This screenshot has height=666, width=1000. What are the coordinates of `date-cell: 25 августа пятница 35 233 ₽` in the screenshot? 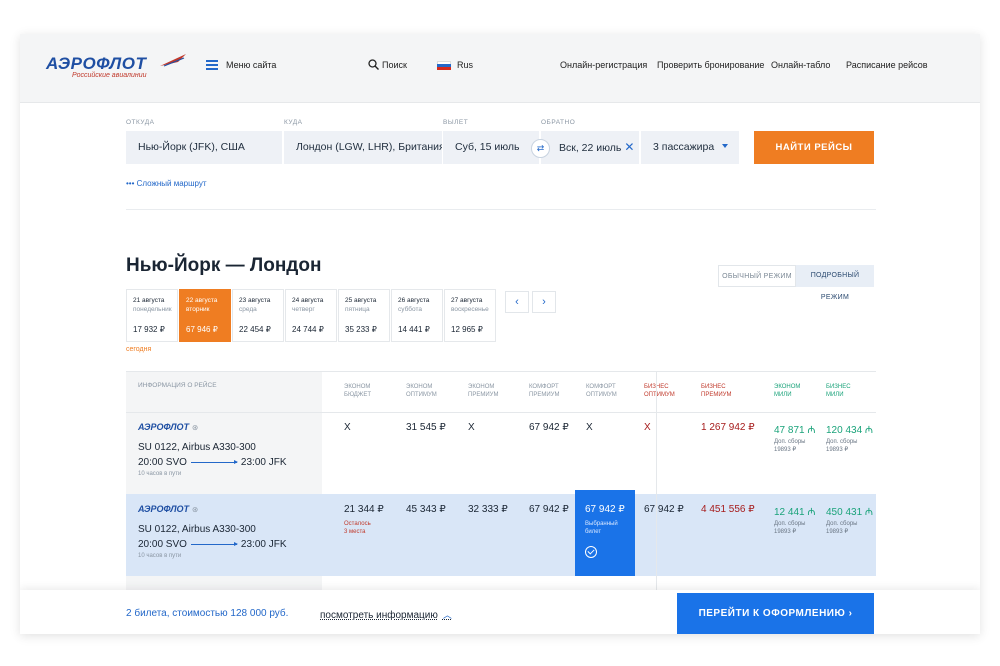 It's located at (364, 315).